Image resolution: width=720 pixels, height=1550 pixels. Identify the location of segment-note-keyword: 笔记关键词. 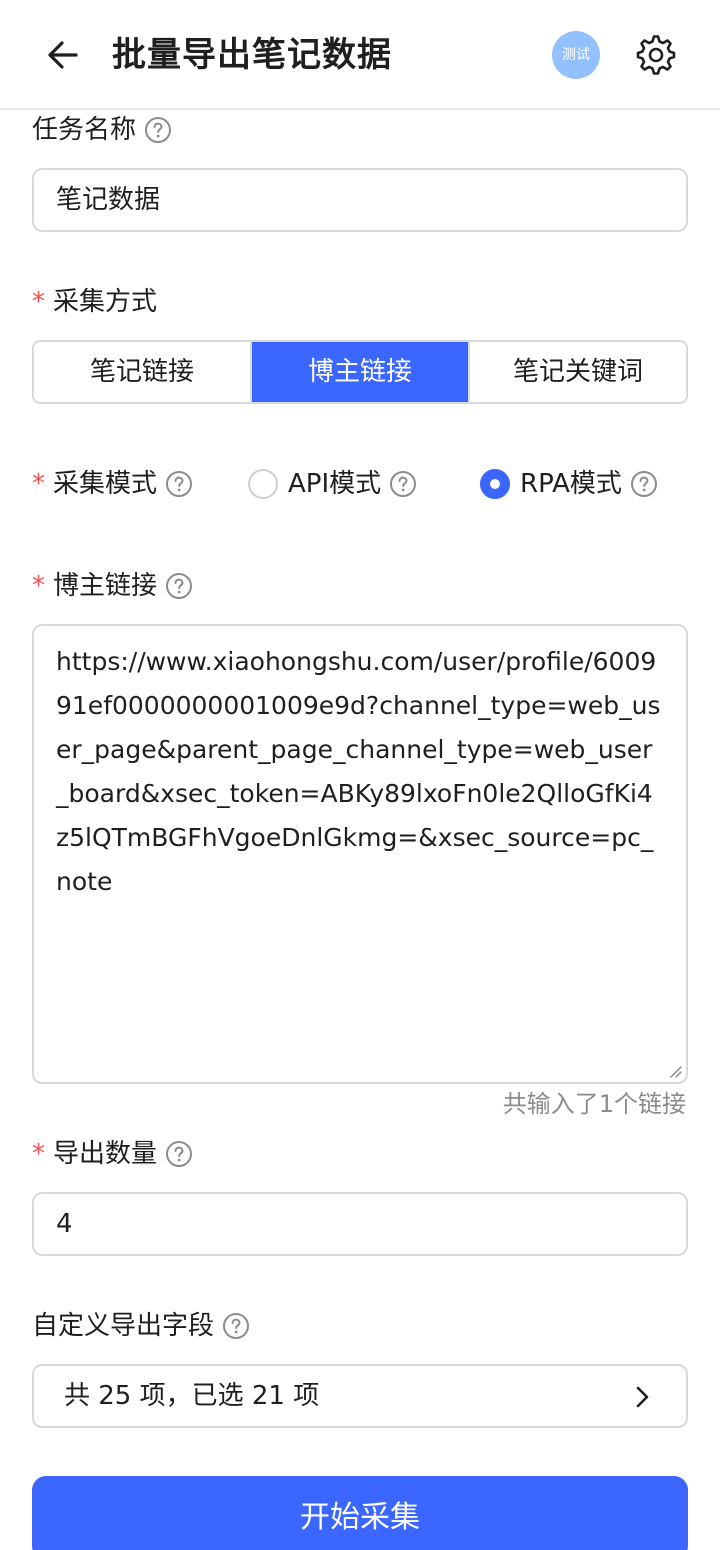
(578, 372).